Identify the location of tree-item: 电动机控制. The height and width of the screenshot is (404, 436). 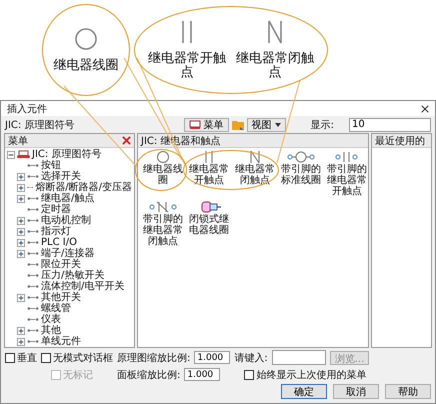
(66, 220).